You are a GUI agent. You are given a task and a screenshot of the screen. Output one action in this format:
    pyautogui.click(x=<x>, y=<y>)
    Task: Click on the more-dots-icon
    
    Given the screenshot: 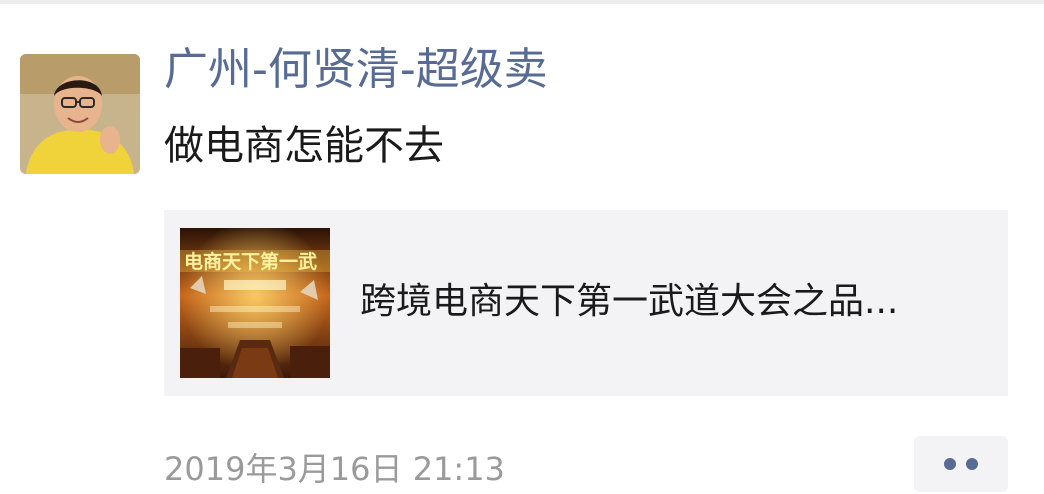 What is the action you would take?
    pyautogui.click(x=961, y=464)
    